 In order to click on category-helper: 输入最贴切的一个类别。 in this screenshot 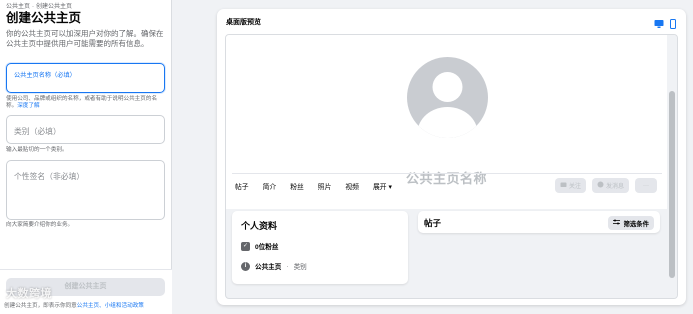, I will do `click(37, 150)`.